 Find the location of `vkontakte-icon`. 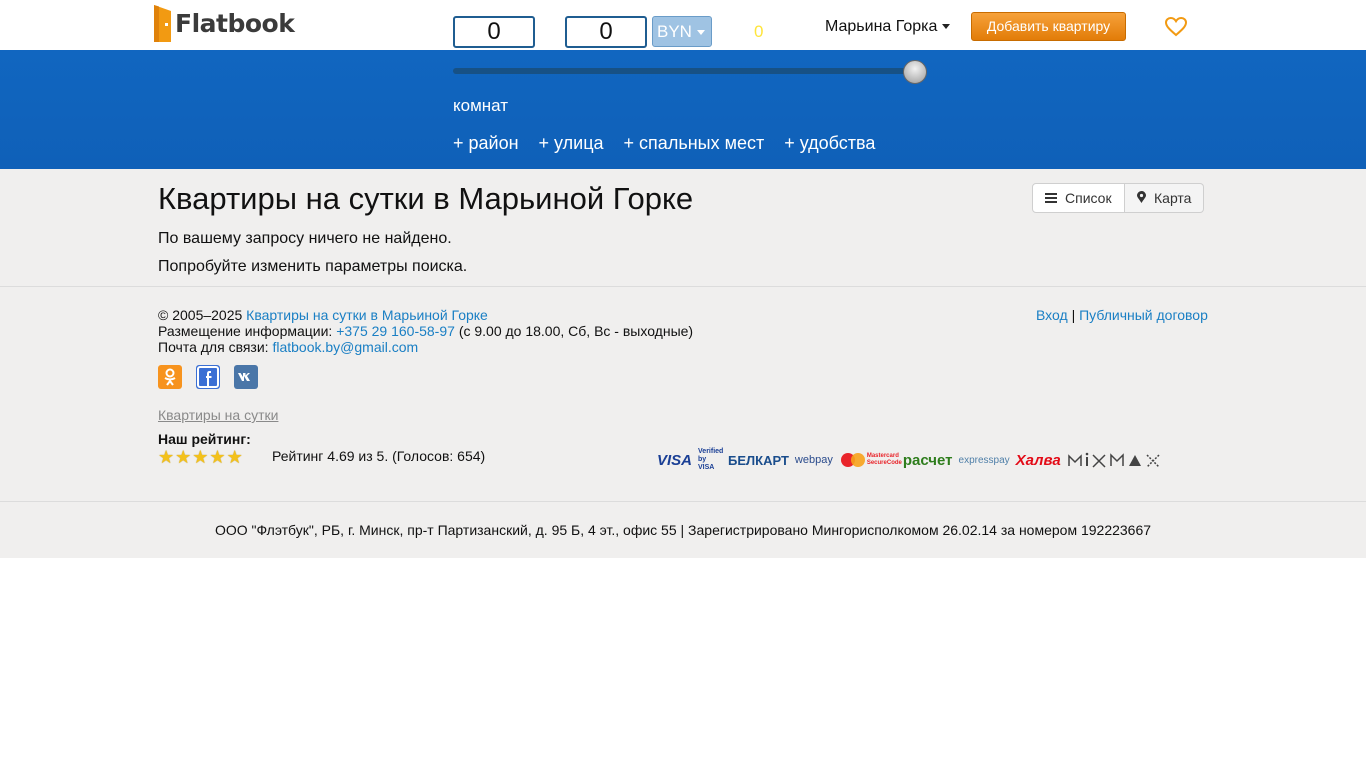

vkontakte-icon is located at coordinates (246, 377).